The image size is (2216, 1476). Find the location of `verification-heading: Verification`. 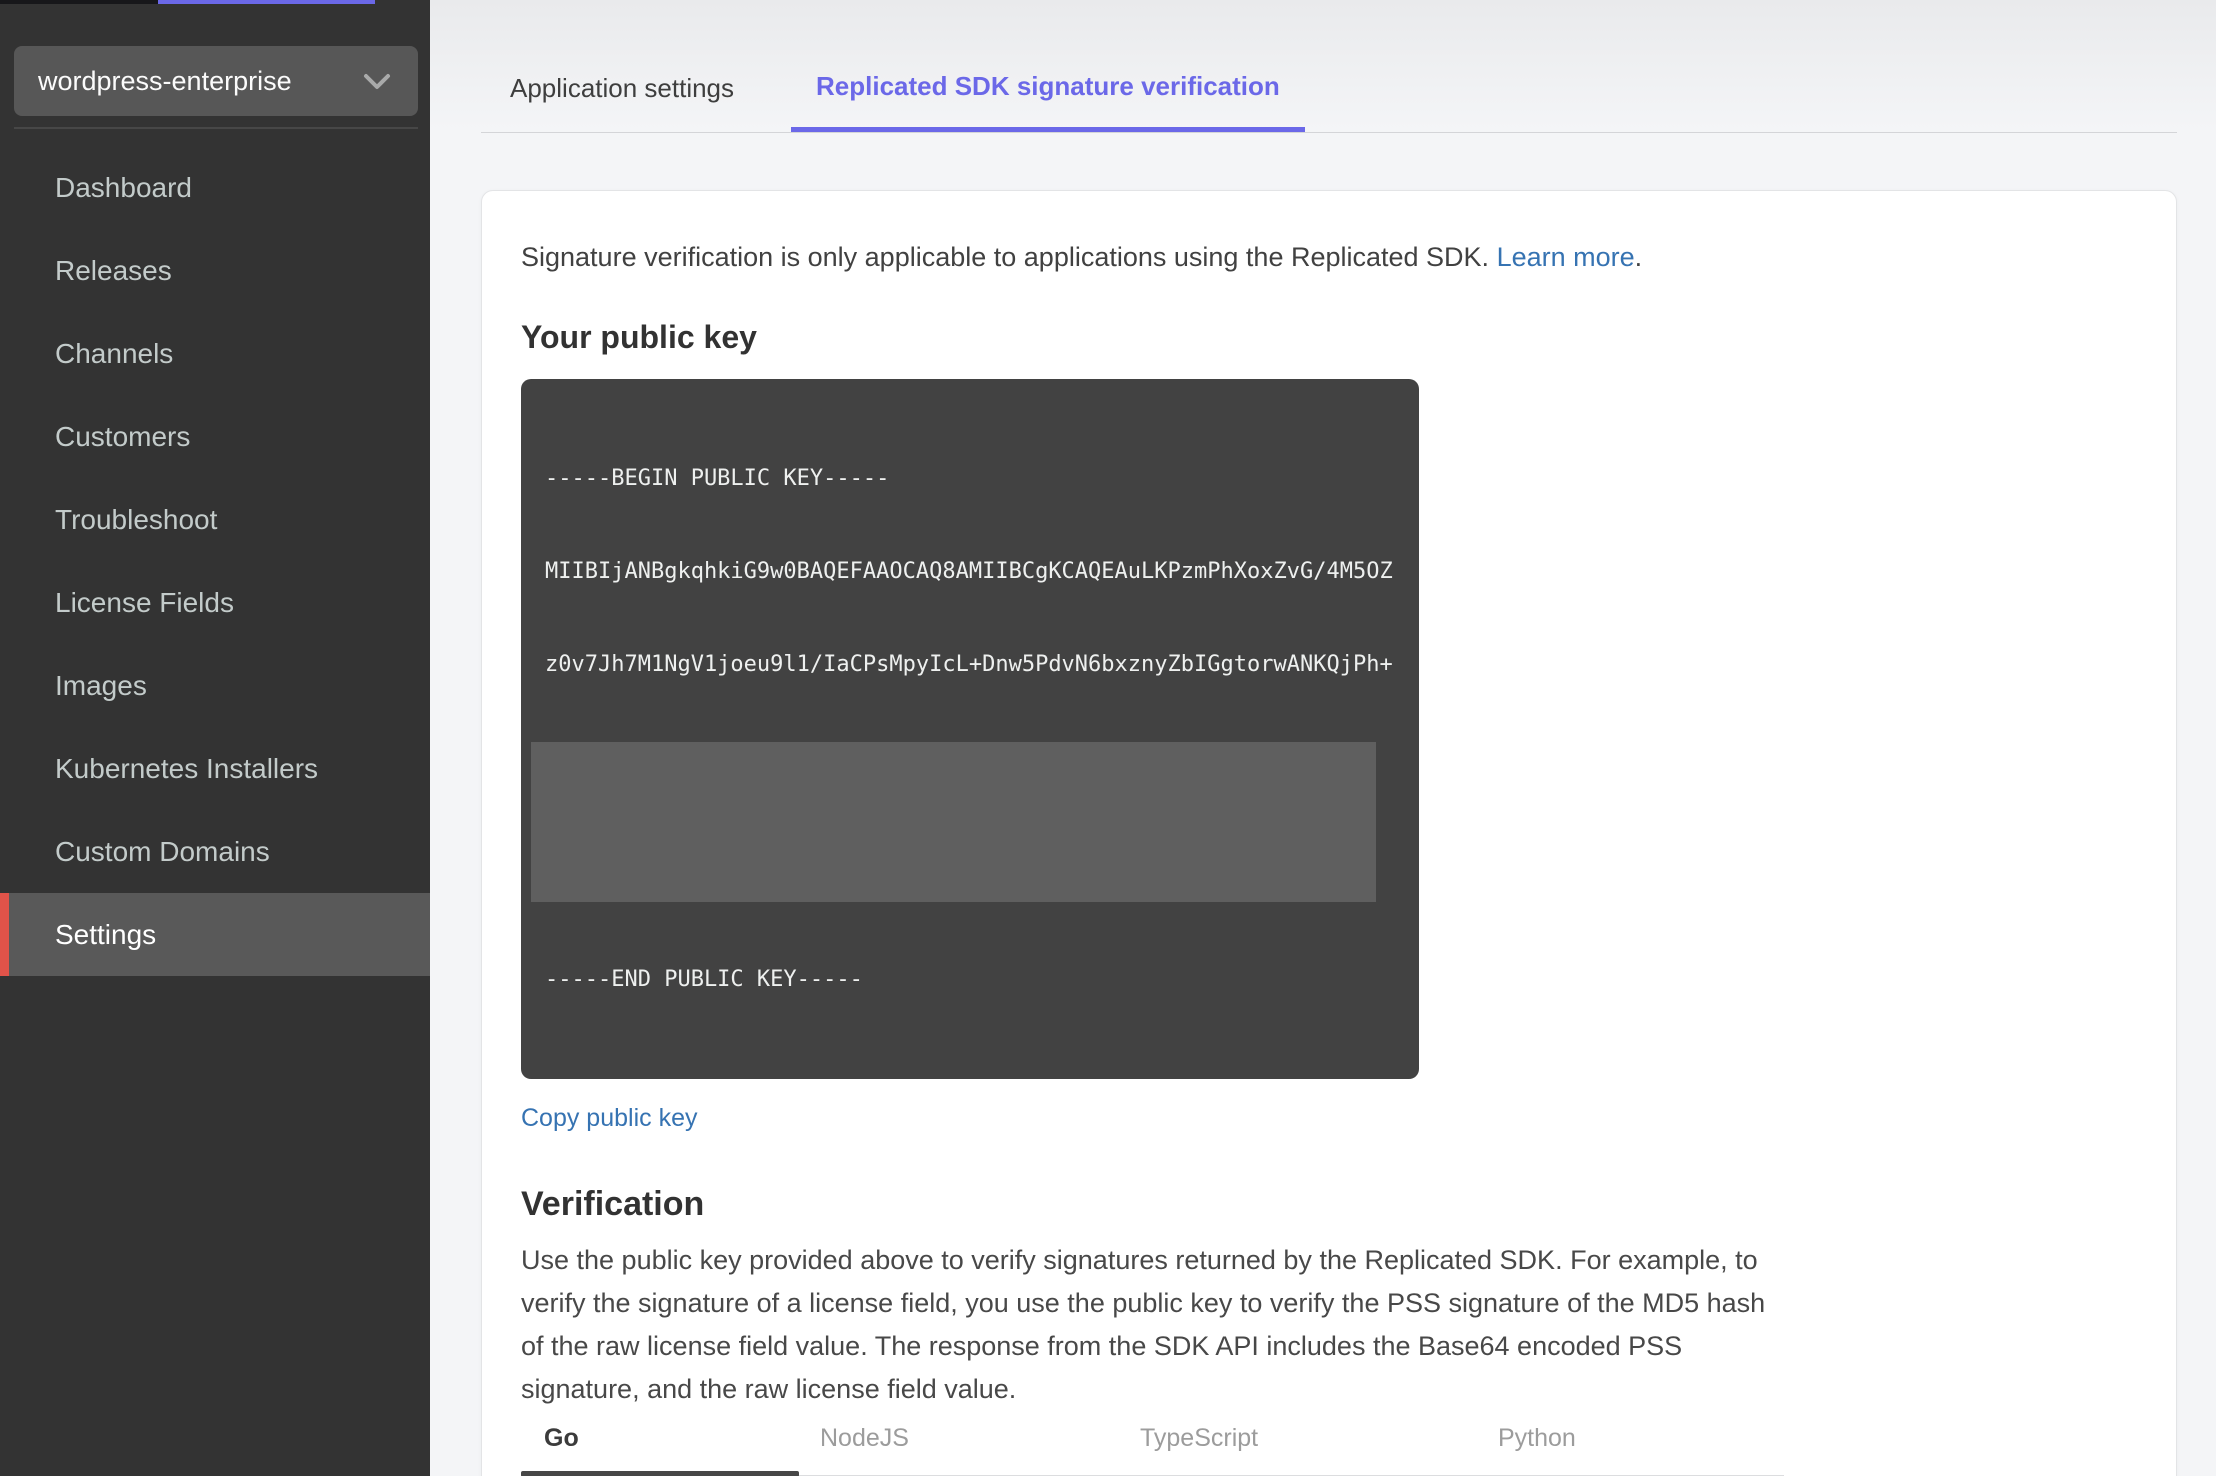

verification-heading: Verification is located at coordinates (613, 1204).